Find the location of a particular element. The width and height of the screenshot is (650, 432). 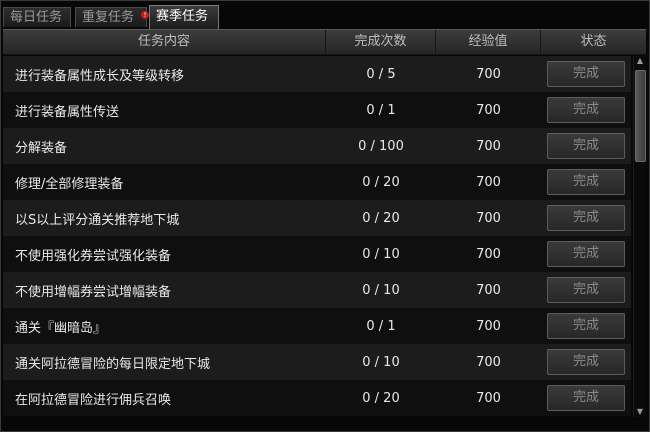

scrollbar: ▲ ▼ is located at coordinates (639, 236).